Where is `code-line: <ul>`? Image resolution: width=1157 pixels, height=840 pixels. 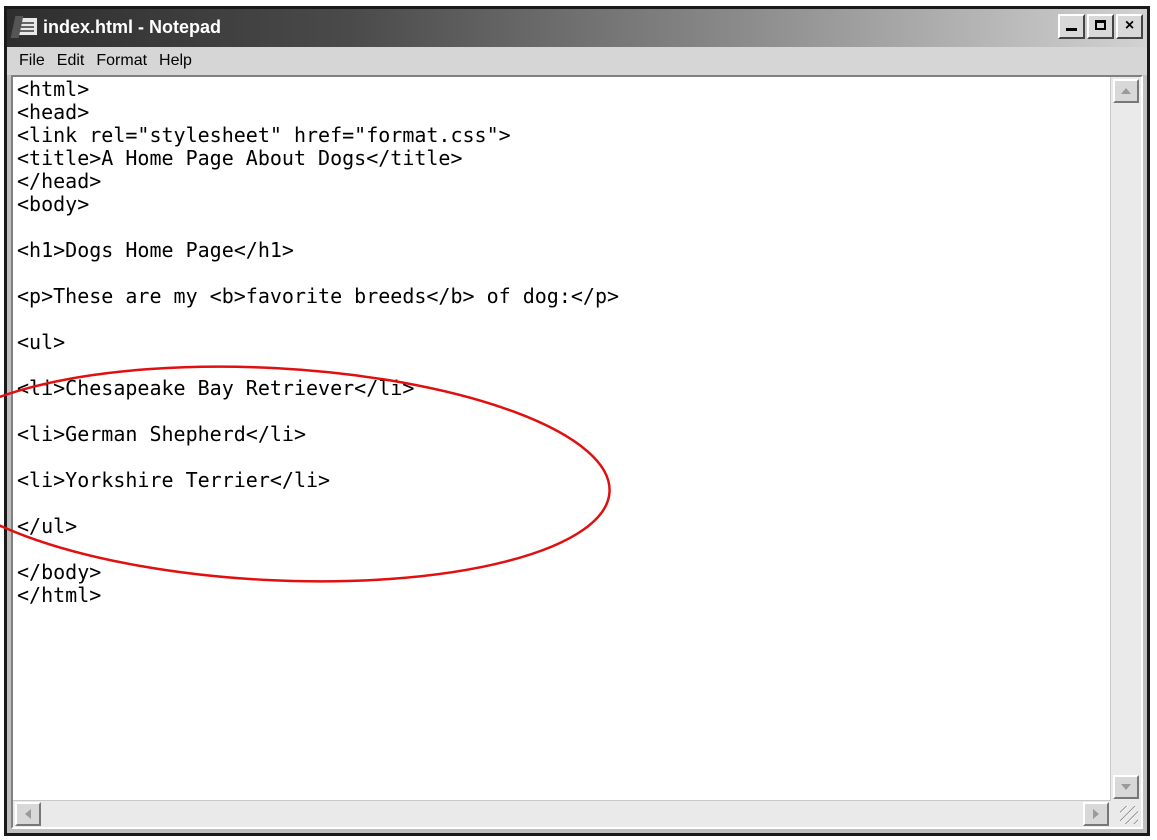
code-line: <ul> is located at coordinates (41, 342).